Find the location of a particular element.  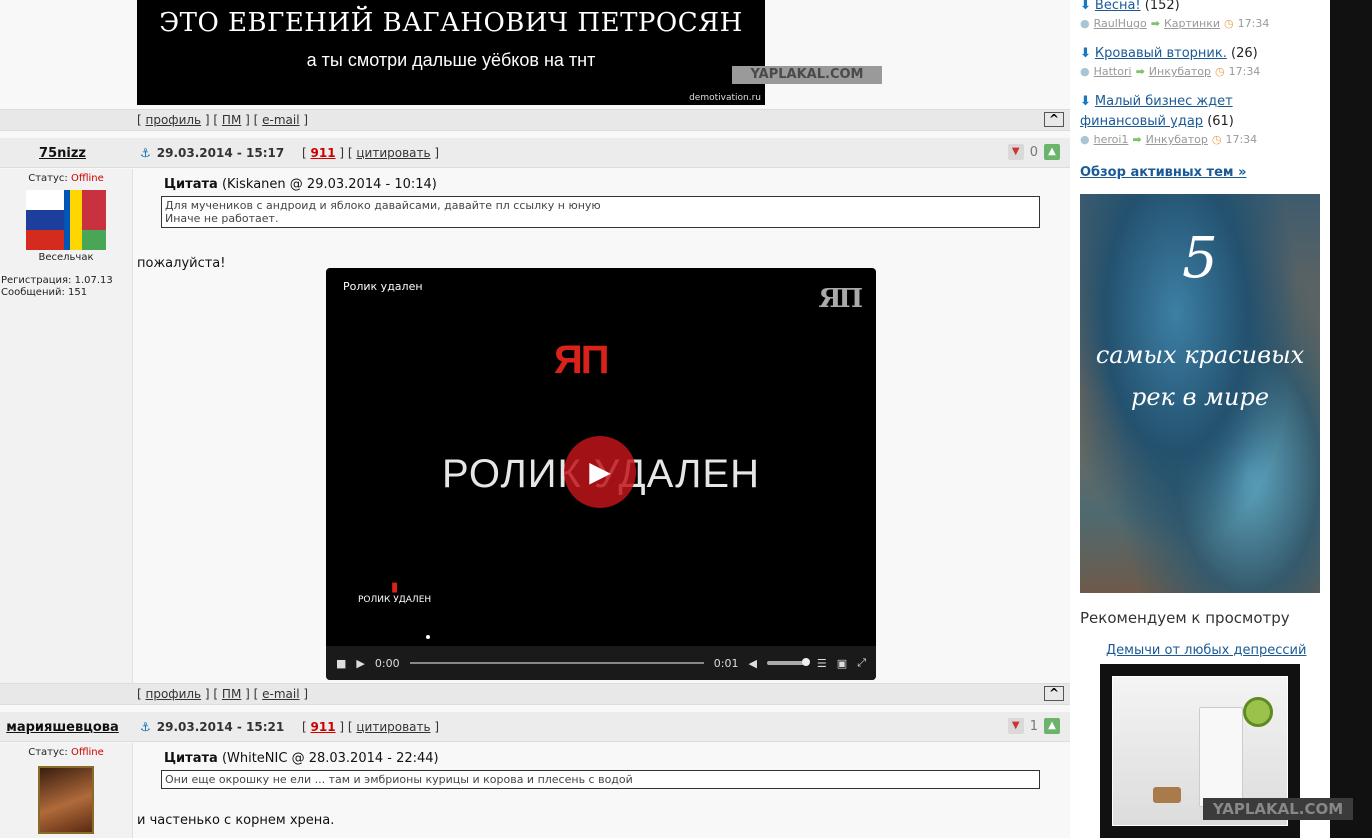

vote-block: ▼ 0 ▲ is located at coordinates (1033, 152).